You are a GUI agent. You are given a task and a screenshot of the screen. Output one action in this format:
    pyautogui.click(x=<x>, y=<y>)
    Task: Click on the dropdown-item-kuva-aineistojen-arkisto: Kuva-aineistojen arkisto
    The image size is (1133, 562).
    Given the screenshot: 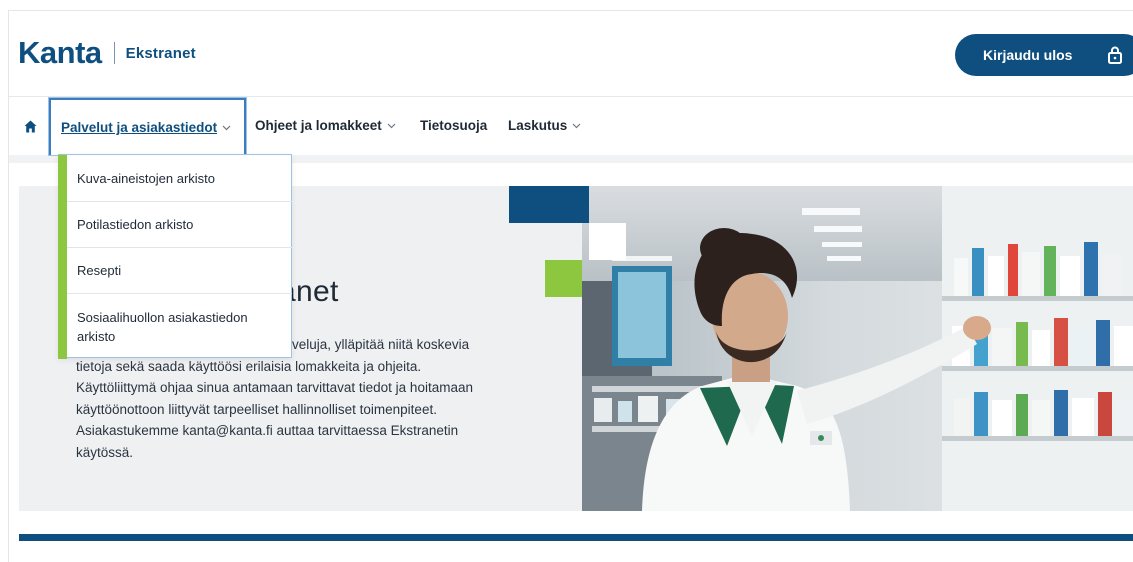 What is the action you would take?
    pyautogui.click(x=179, y=178)
    